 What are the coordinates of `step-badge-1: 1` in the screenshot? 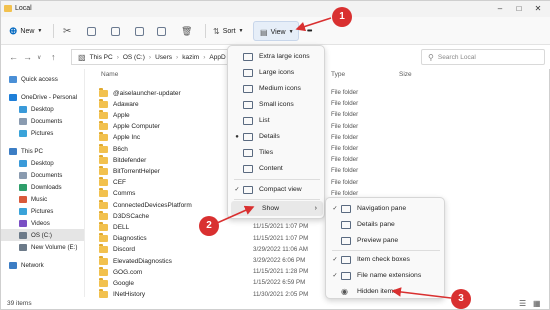 It's located at (342, 17).